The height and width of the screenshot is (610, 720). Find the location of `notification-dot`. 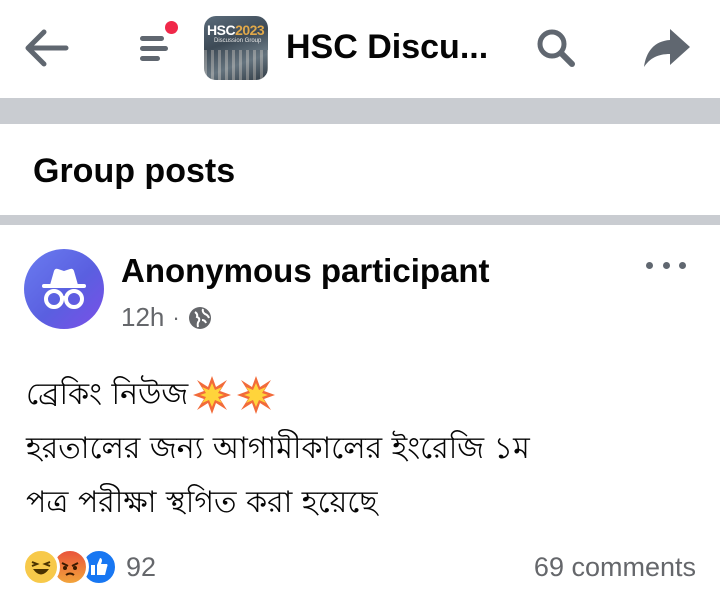

notification-dot is located at coordinates (171, 27).